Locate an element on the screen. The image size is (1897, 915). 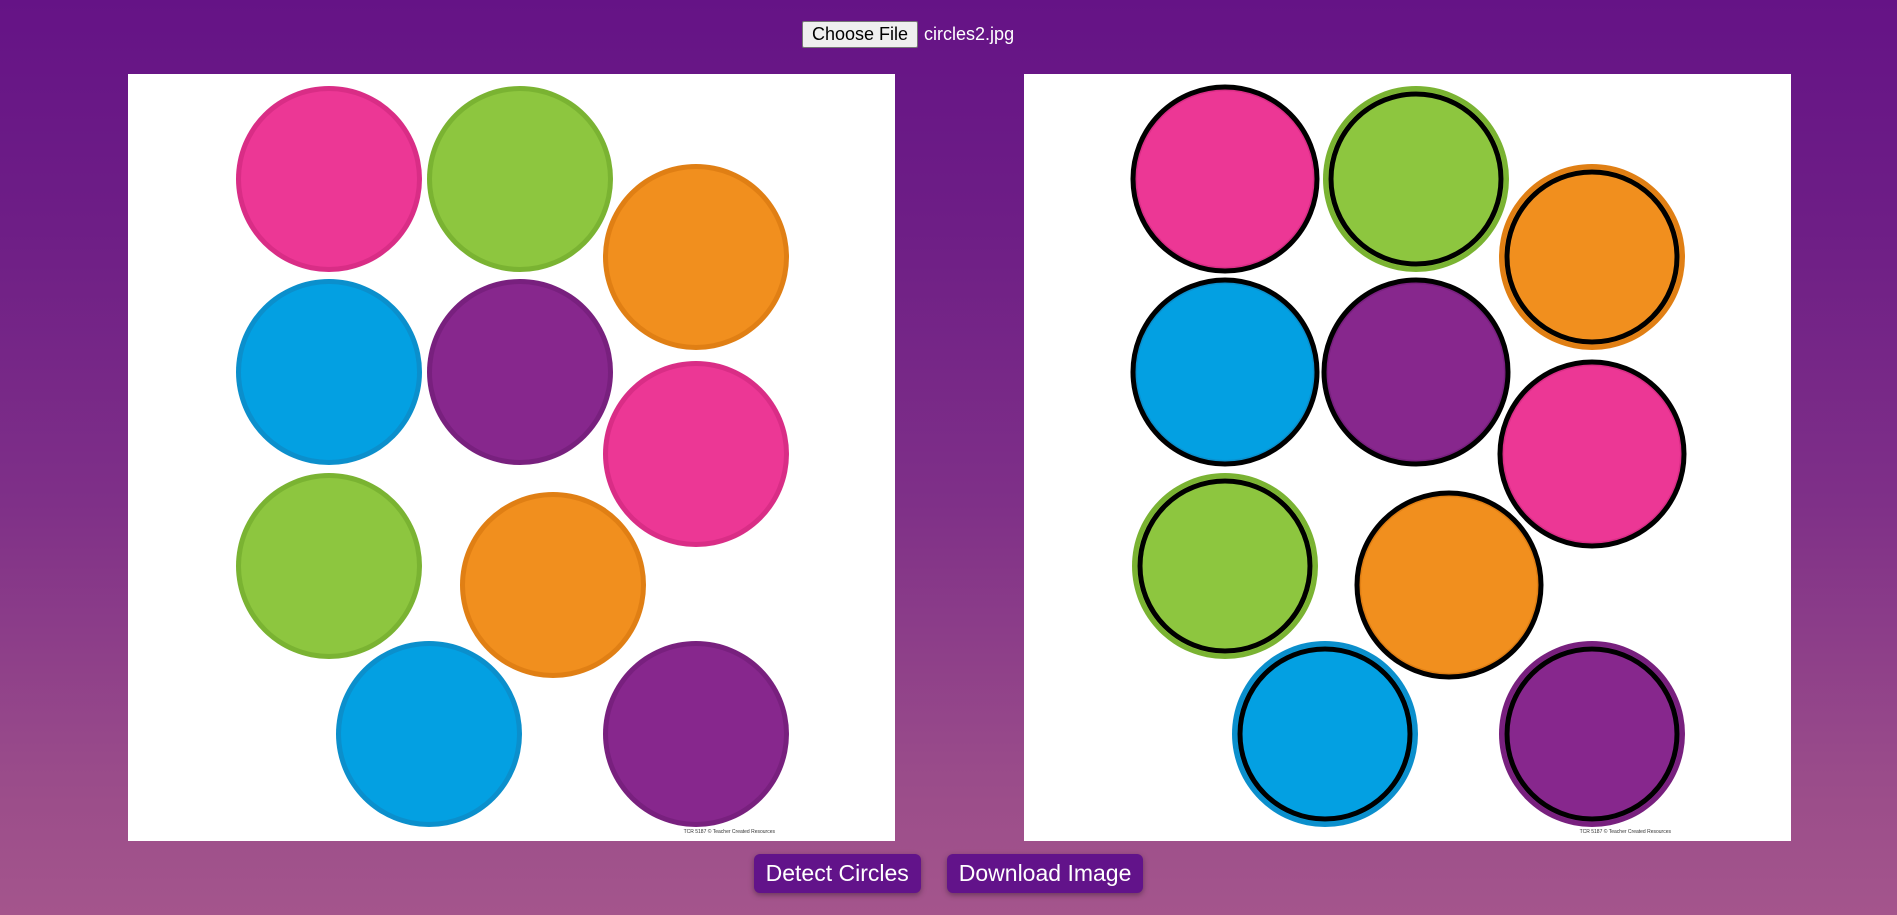
action-bar: Detect Circles Download Image is located at coordinates (948, 873).